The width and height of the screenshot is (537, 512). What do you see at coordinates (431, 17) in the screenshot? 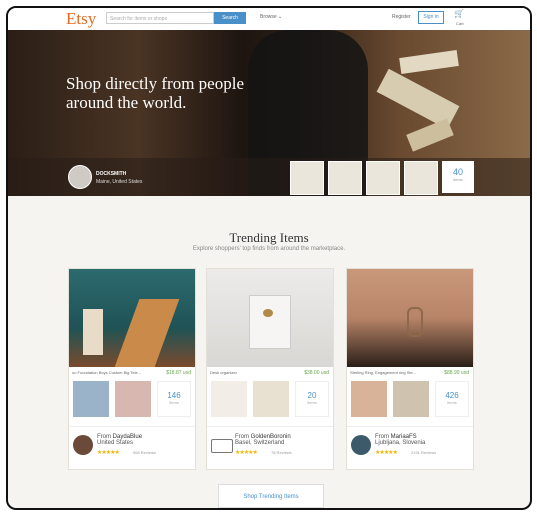
I see `signin-button: Sign in` at bounding box center [431, 17].